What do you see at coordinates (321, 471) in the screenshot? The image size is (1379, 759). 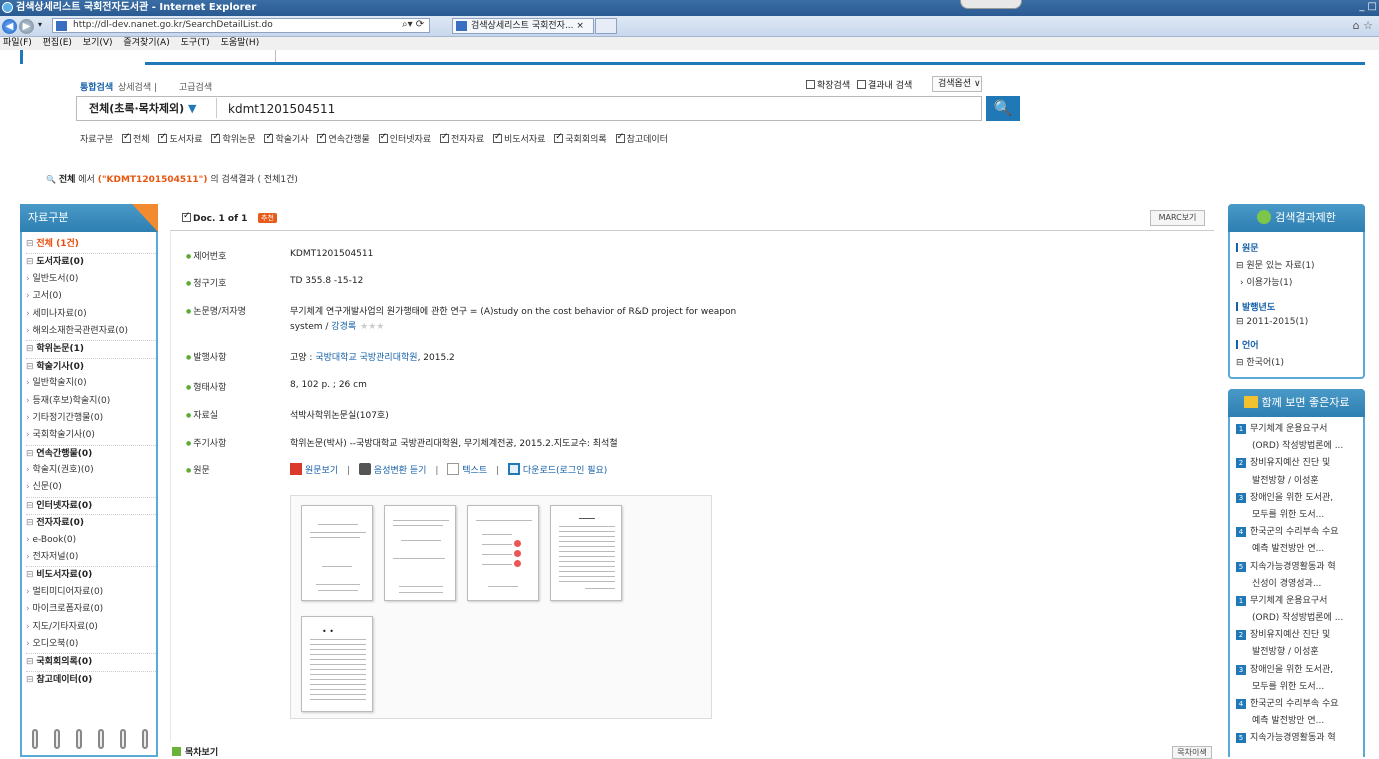 I see `view-original-link: 원문보기` at bounding box center [321, 471].